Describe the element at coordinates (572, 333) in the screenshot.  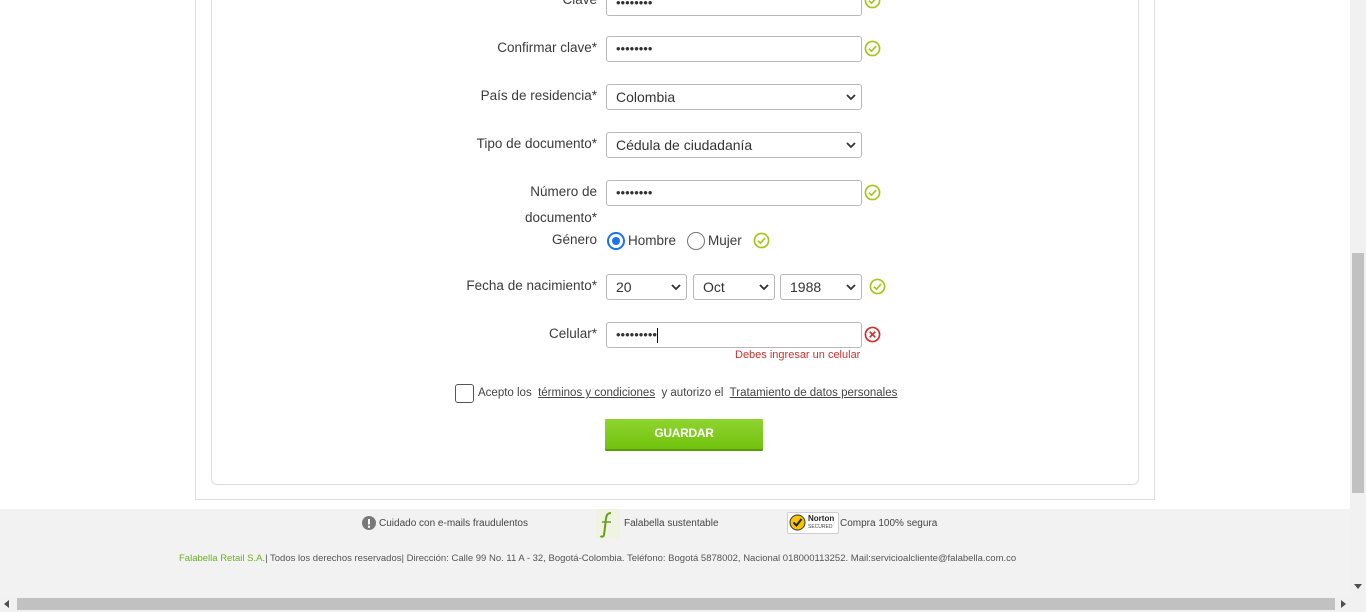
I see `phone-label: Celular*` at that location.